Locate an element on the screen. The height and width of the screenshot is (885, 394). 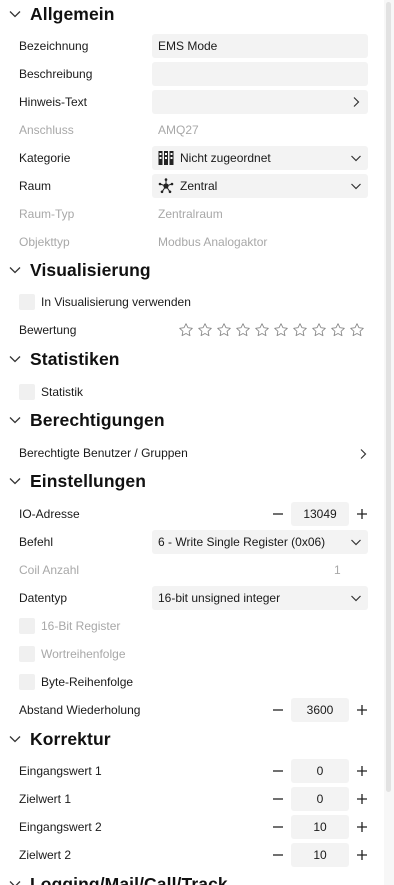
section-berechtigungen: Berechtigungen is located at coordinates (82, 420).